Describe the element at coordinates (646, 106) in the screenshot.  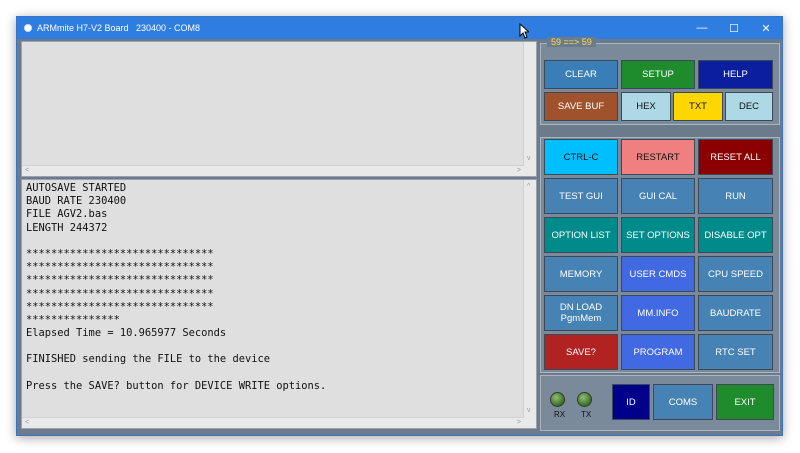
I see `hex-button: HEX` at that location.